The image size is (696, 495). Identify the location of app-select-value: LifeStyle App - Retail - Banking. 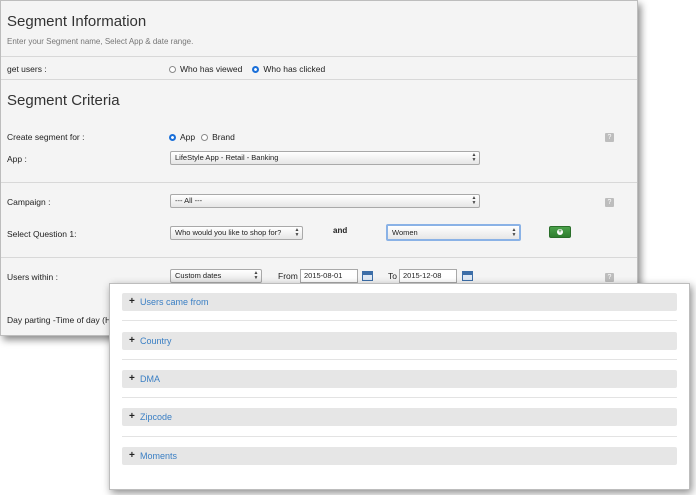
(227, 157).